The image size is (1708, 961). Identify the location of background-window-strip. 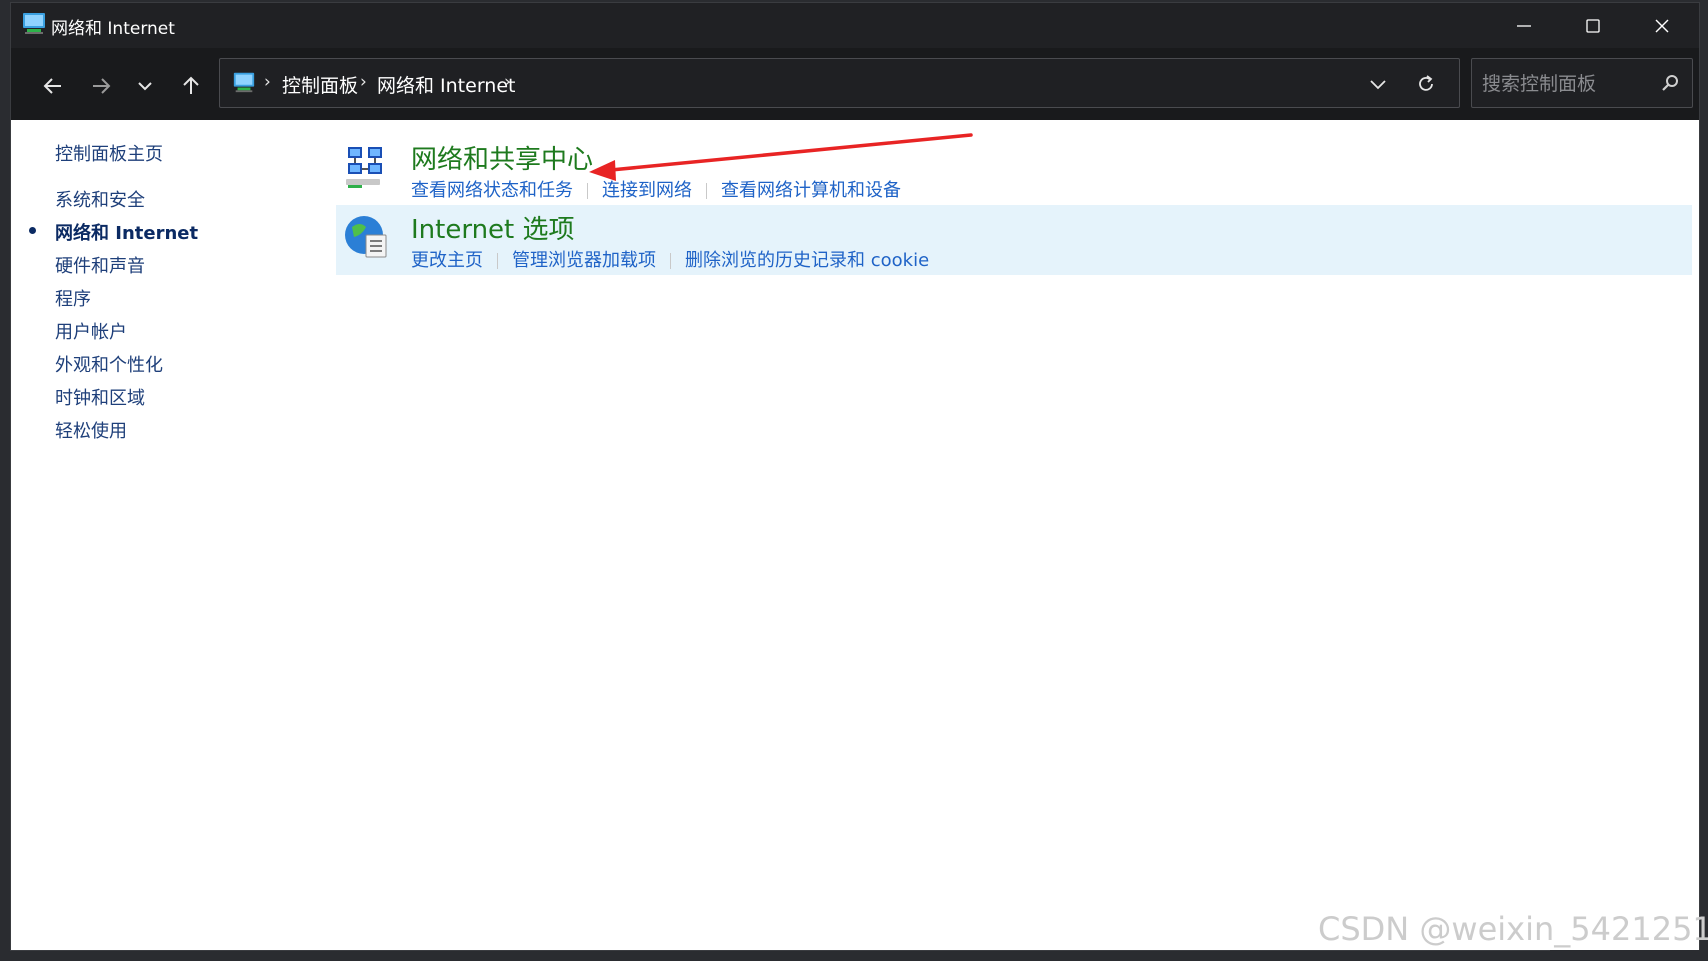
(1629, 955).